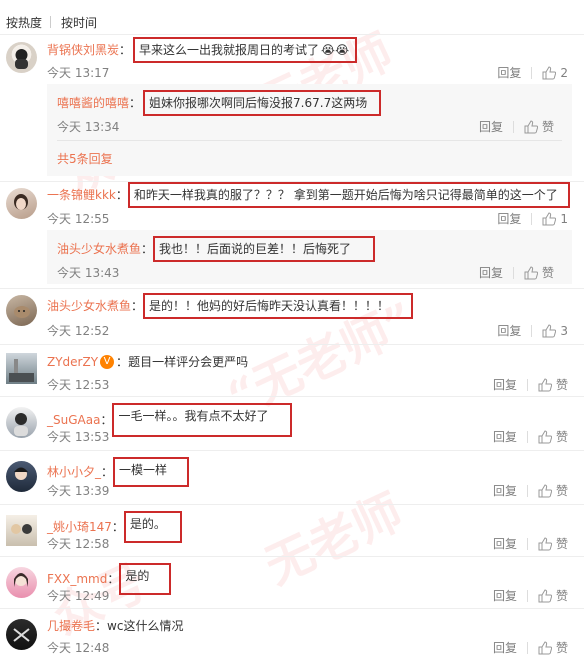 The width and height of the screenshot is (584, 663). I want to click on comment-item: ZYderZY V ： 题目一样评分会更严吗 今天 12:53 回复 赞, so click(292, 371).